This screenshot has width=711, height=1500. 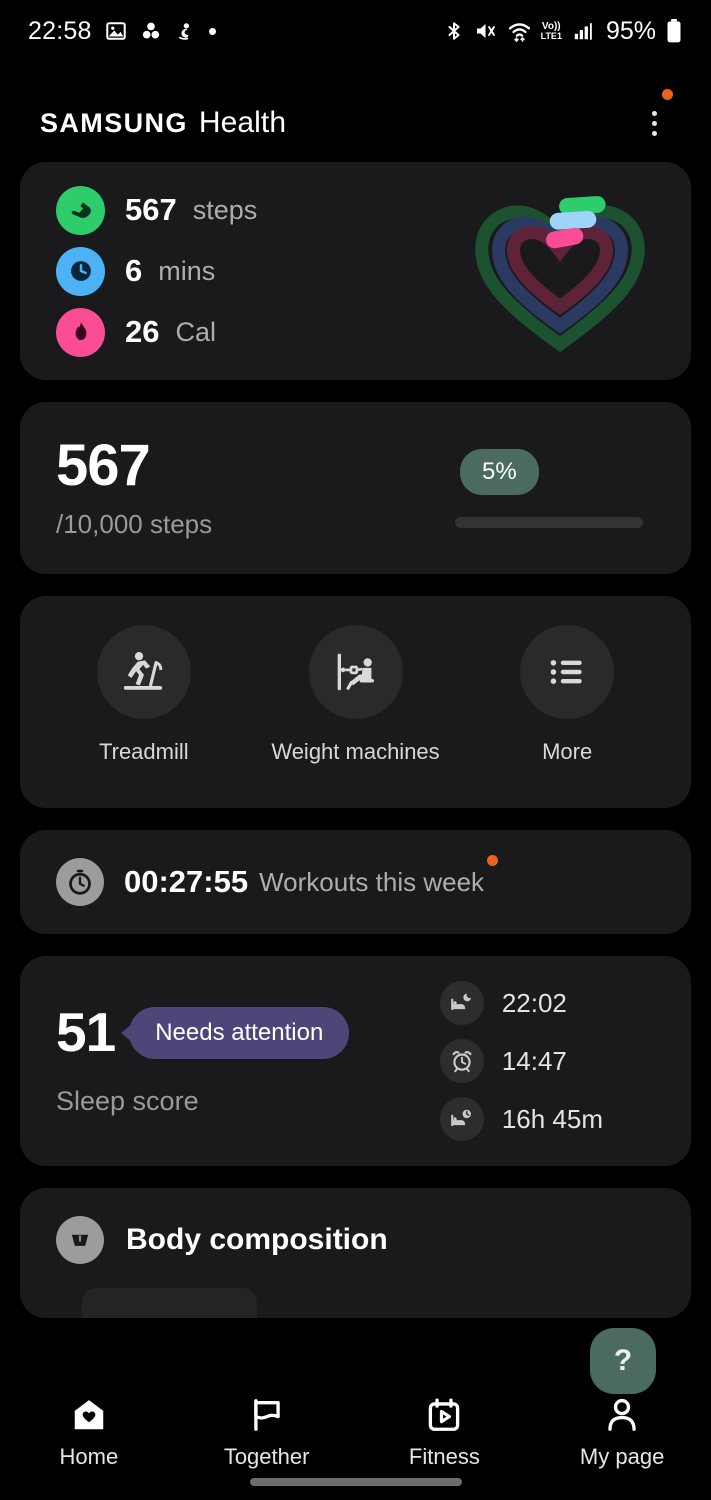 I want to click on sleep-duration: 16h 45m, so click(x=552, y=1118).